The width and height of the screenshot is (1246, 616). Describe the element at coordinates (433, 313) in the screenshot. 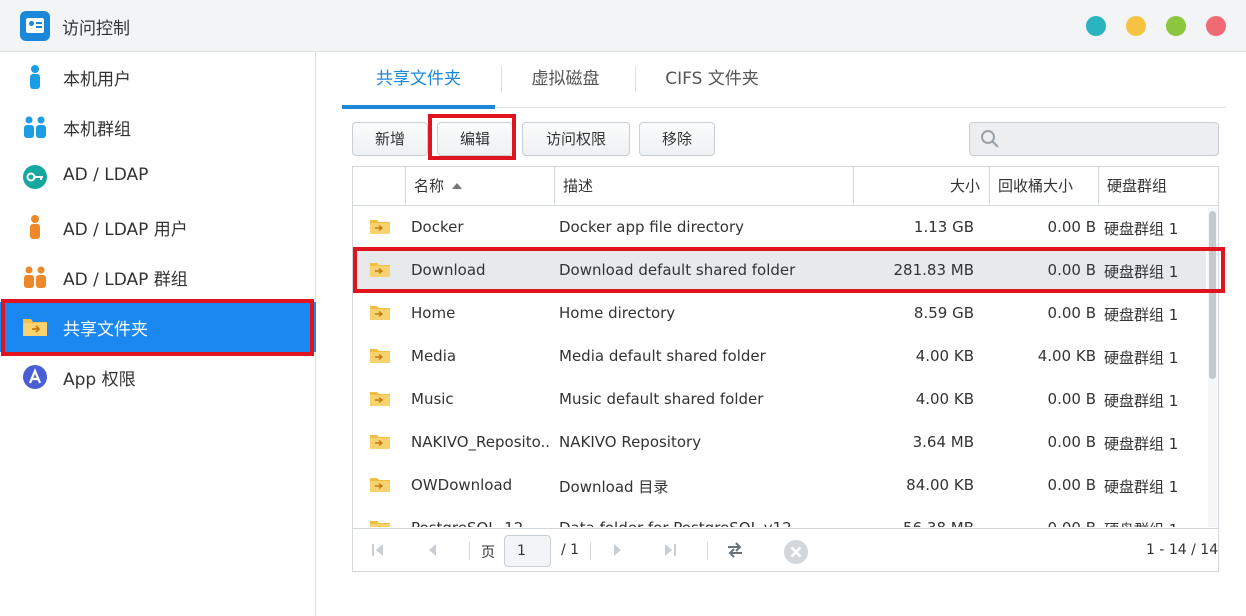

I see `cell-name: Home` at that location.